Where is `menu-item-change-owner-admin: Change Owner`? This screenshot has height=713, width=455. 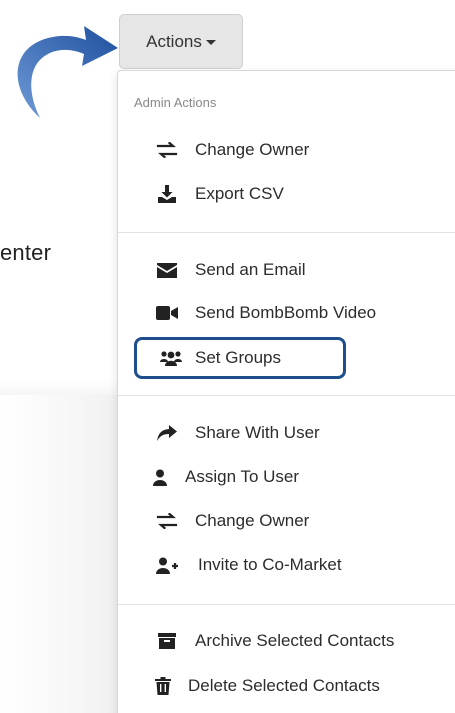
menu-item-change-owner-admin: Change Owner is located at coordinates (286, 150).